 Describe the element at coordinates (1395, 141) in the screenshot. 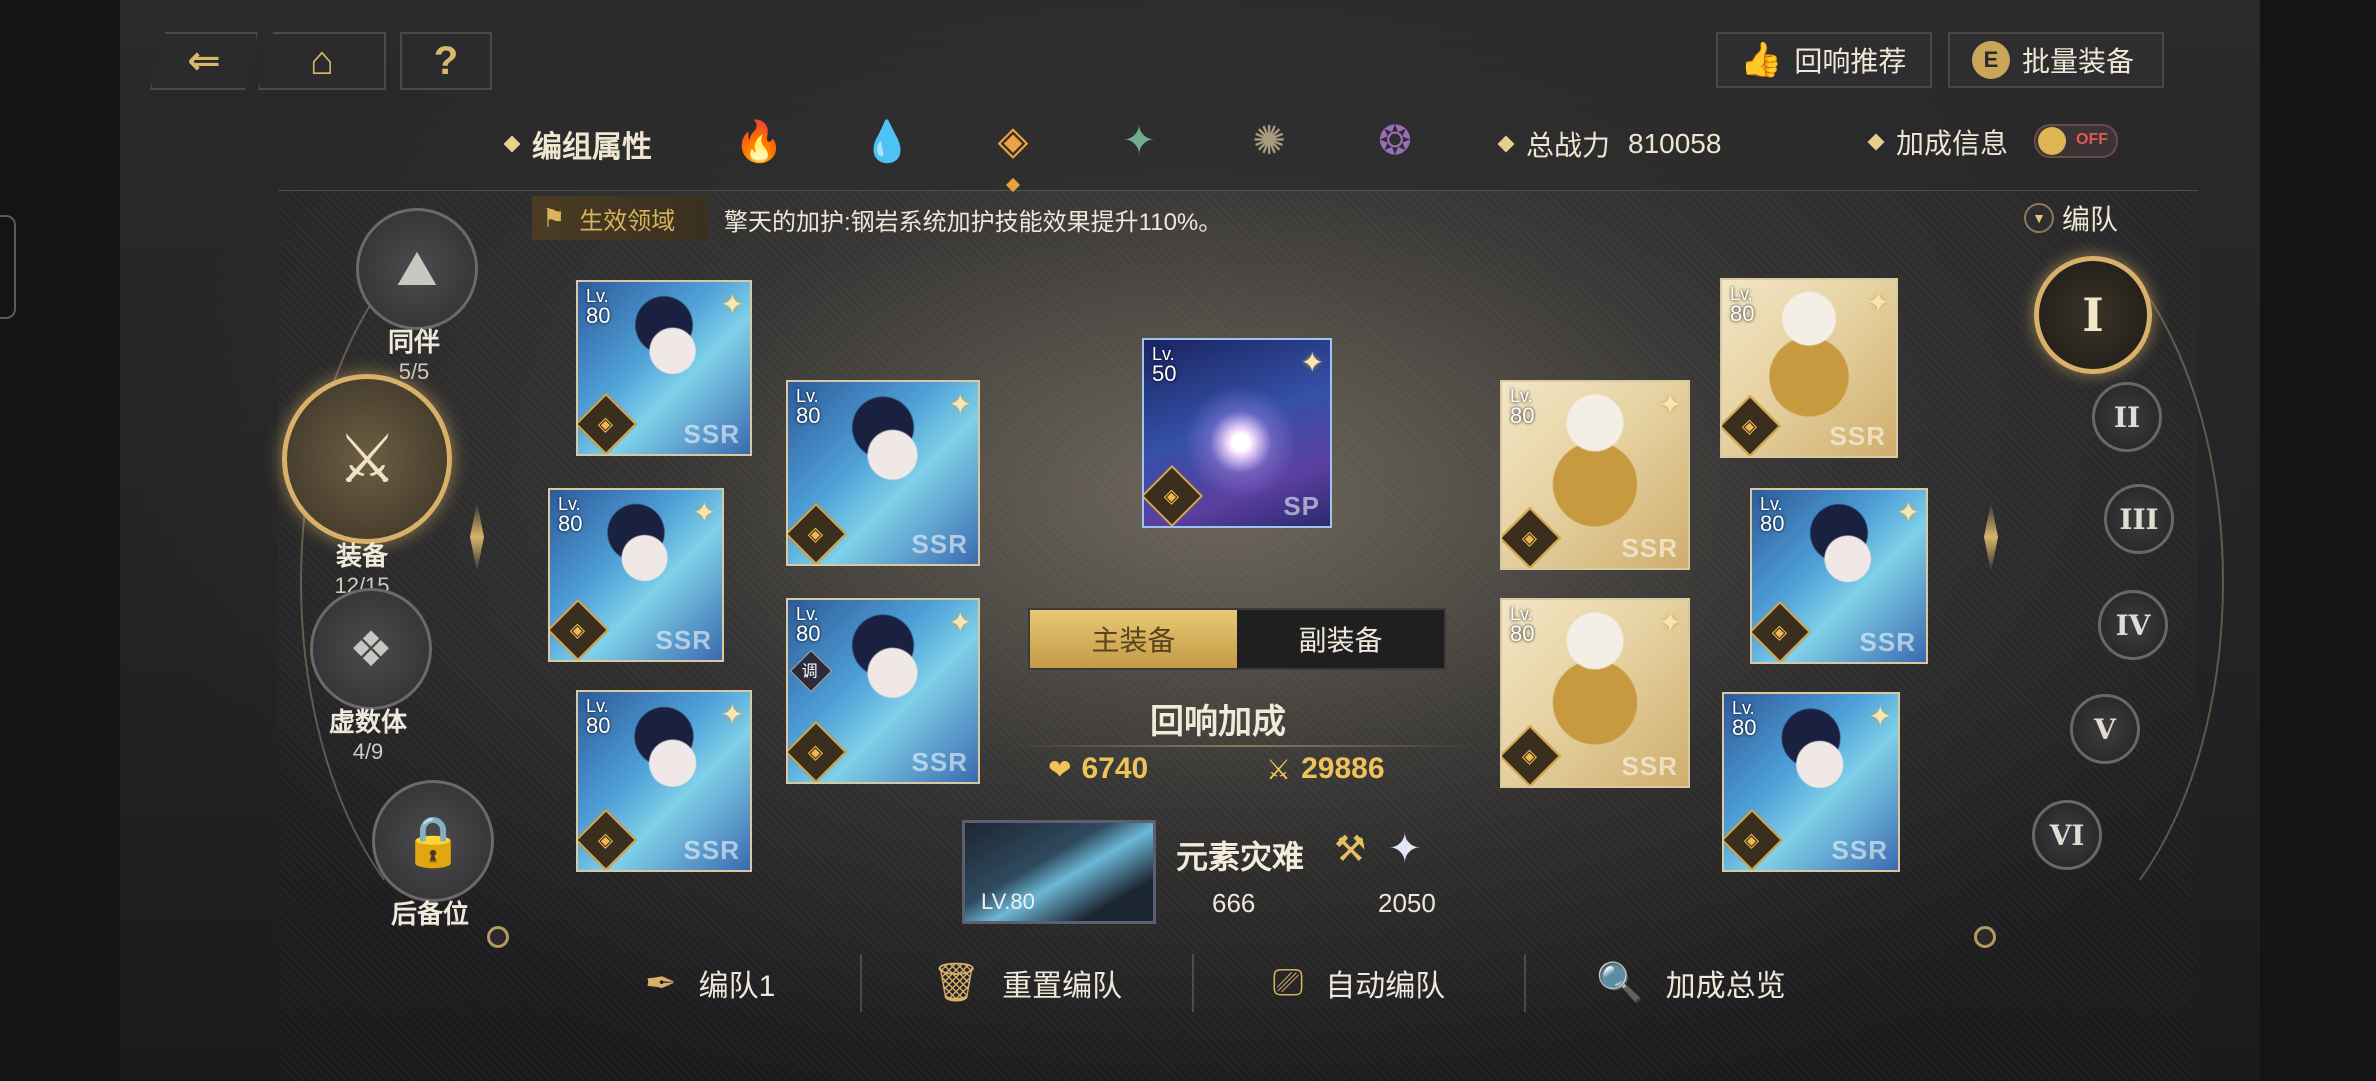

I see `dark-element-icon: ❂` at that location.